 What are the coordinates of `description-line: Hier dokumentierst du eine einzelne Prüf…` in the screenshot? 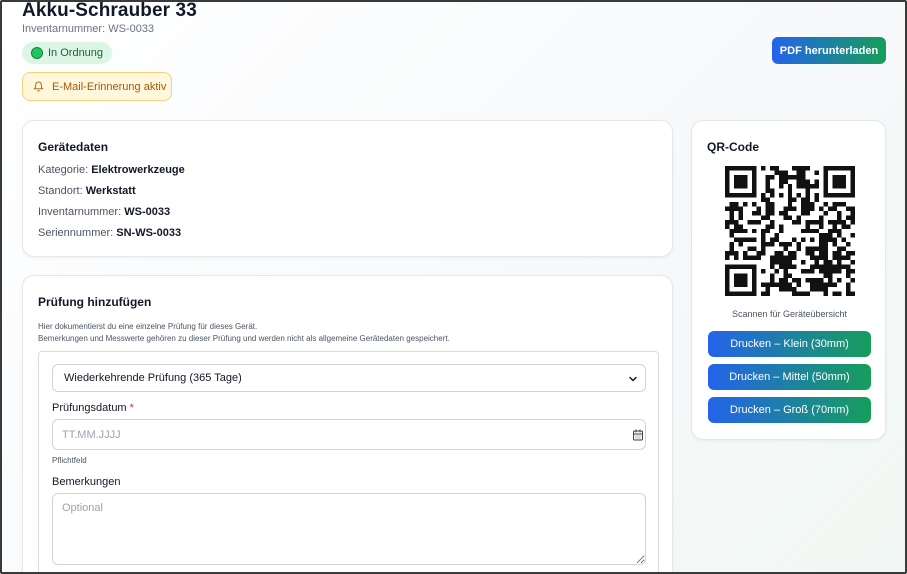 It's located at (148, 326).